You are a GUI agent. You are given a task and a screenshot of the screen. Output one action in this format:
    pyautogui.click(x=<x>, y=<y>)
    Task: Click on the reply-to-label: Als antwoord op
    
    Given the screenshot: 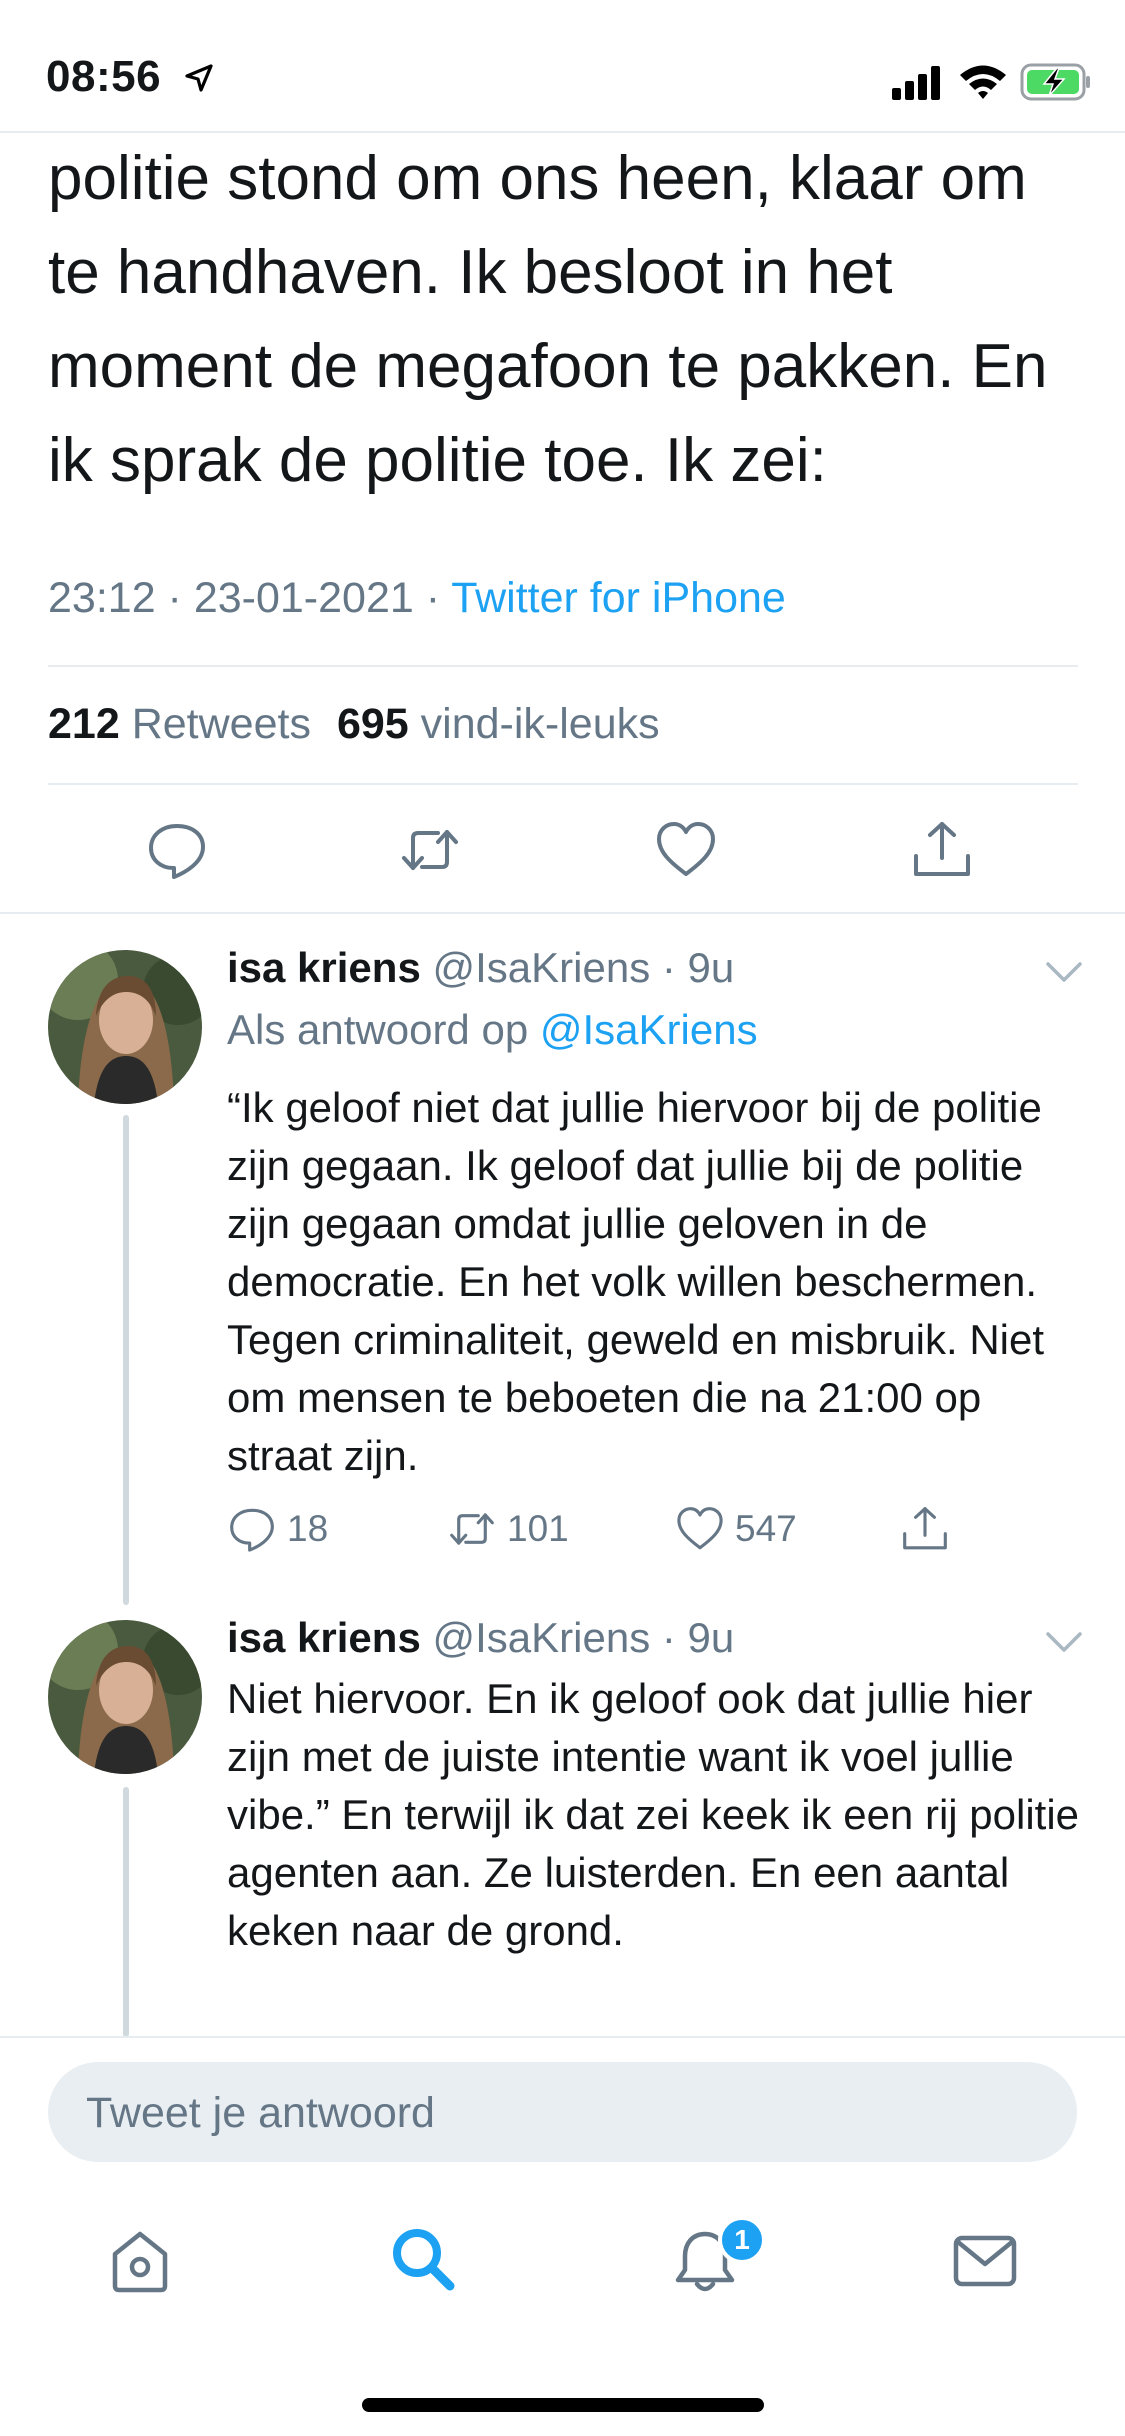 What is the action you would take?
    pyautogui.click(x=383, y=1029)
    